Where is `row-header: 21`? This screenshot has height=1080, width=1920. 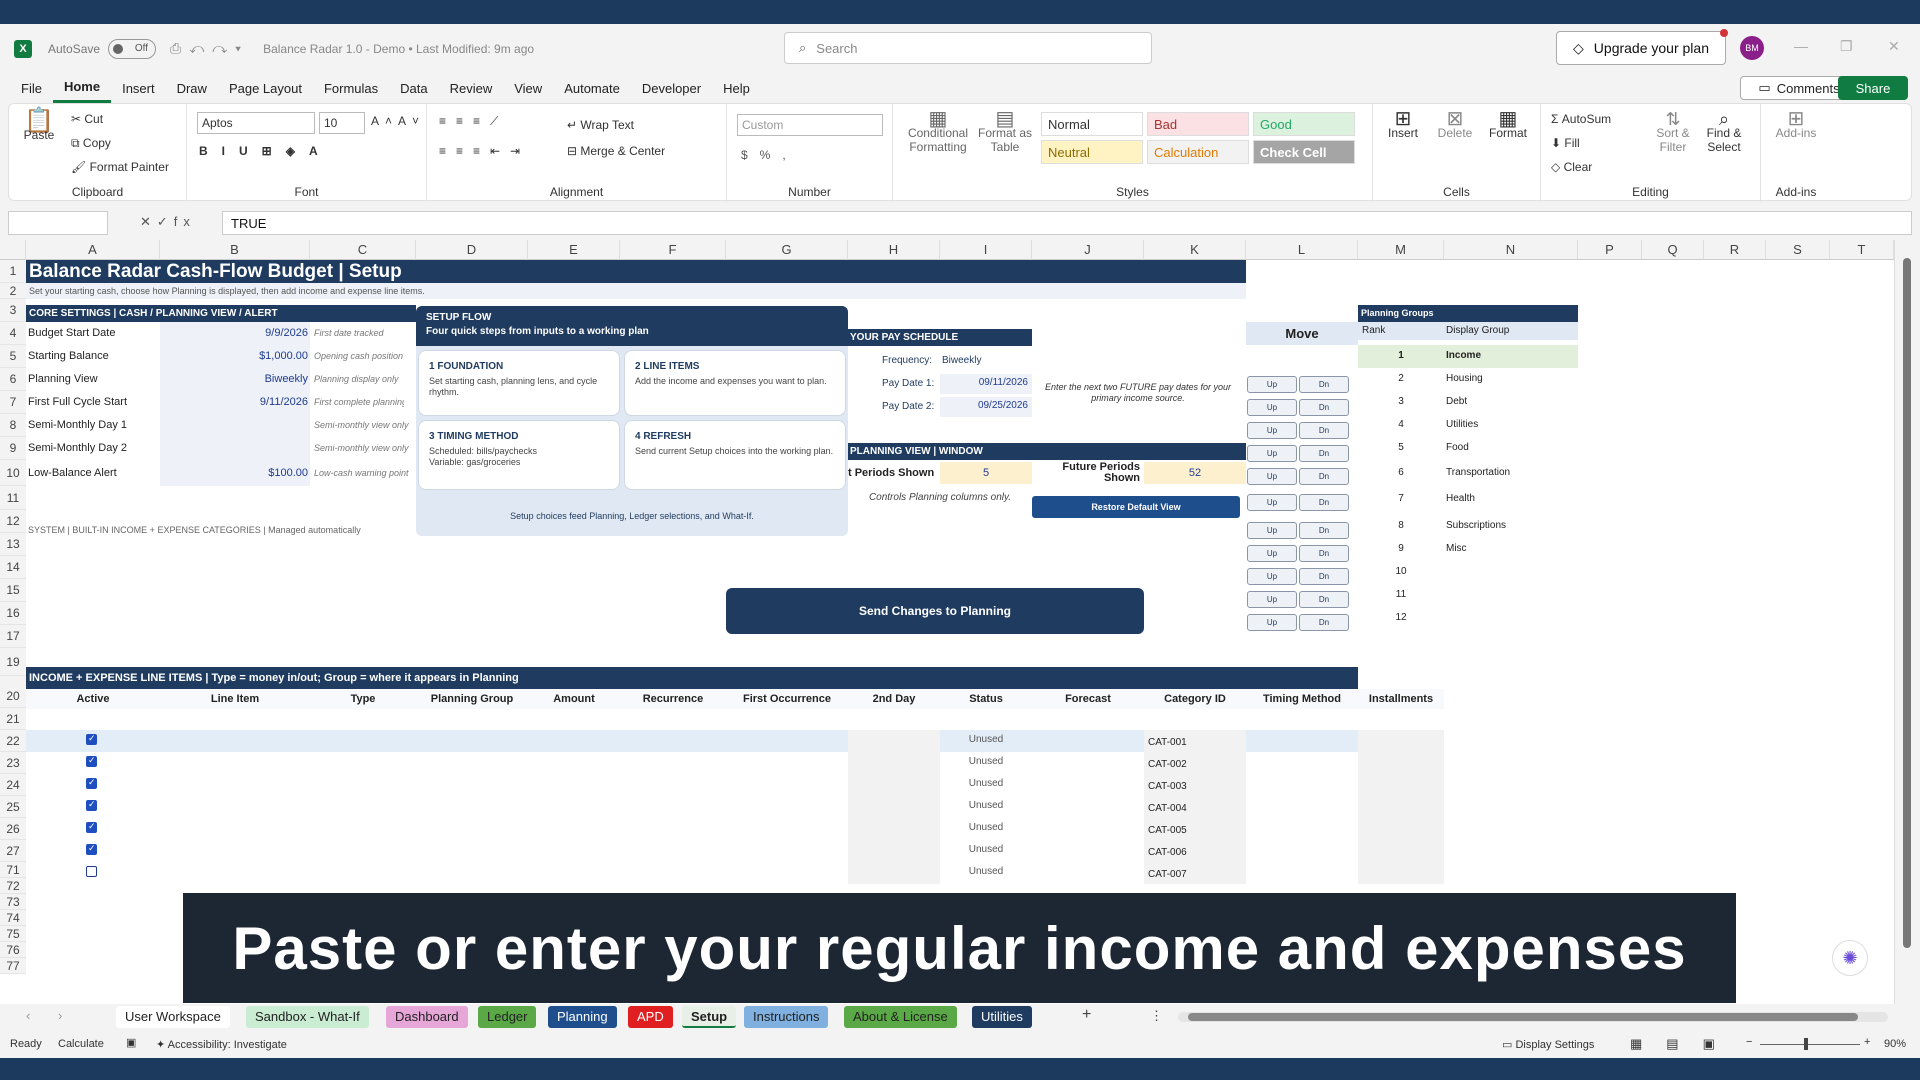 row-header: 21 is located at coordinates (13, 719).